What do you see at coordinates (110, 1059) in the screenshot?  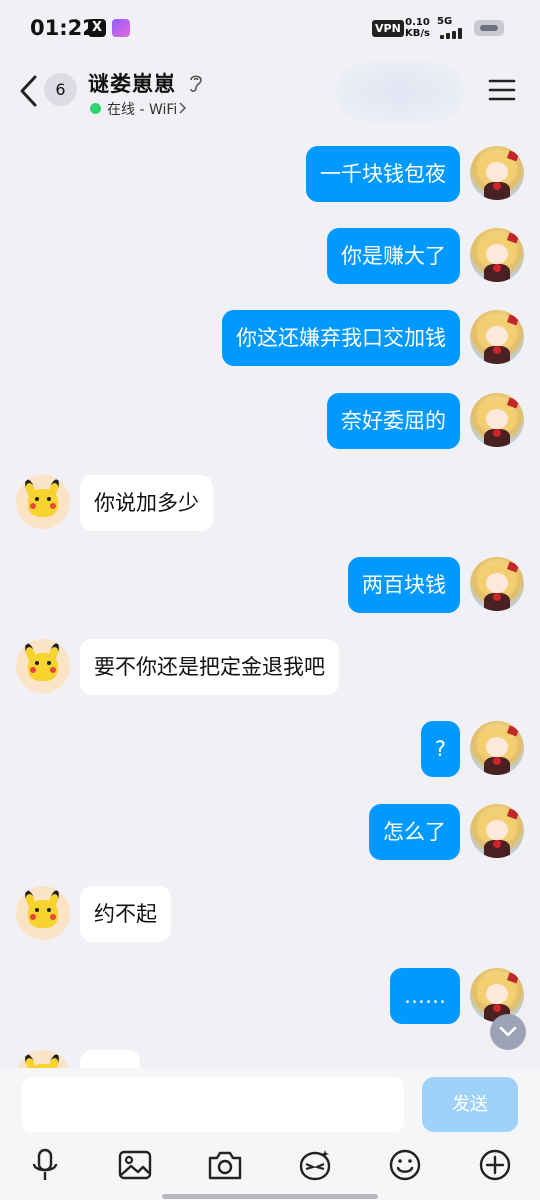 I see `incoming-message-bubble` at bounding box center [110, 1059].